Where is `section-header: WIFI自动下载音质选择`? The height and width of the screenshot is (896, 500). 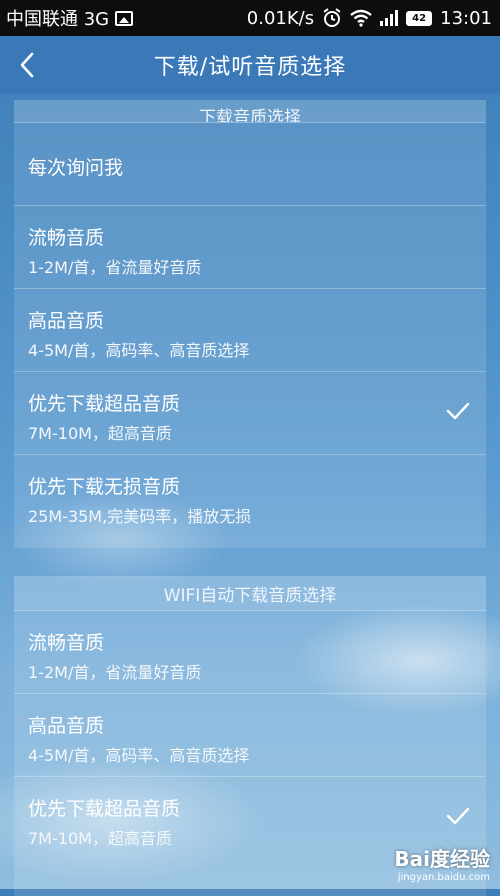 section-header: WIFI自动下载音质选择 is located at coordinates (250, 593).